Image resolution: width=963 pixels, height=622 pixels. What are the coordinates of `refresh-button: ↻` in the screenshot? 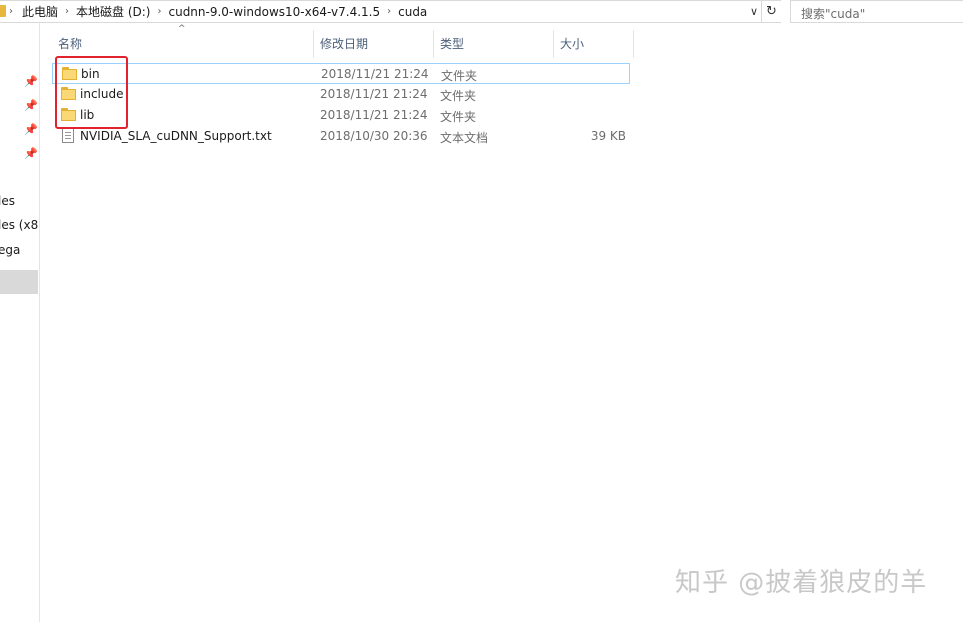 It's located at (771, 11).